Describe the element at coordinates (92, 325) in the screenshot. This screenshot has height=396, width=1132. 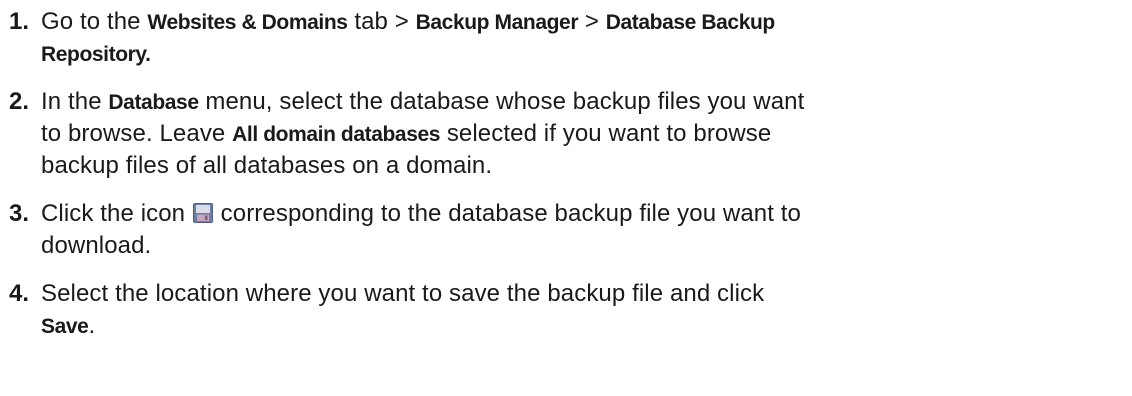
I see `step-text-part: .` at that location.